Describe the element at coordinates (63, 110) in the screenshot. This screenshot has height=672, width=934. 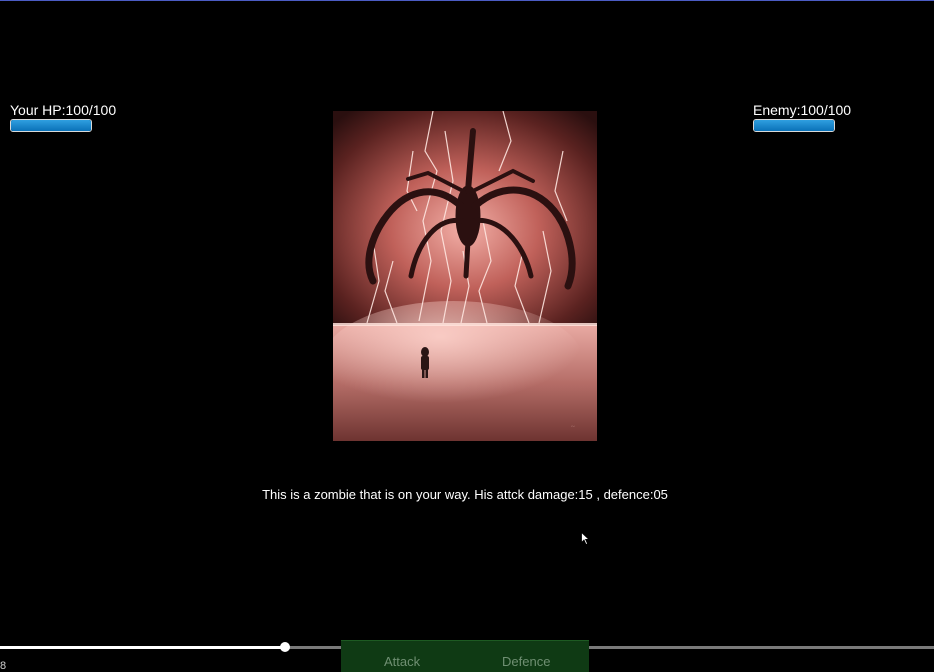
I see `player-hp-label: Your HP:100/100` at that location.